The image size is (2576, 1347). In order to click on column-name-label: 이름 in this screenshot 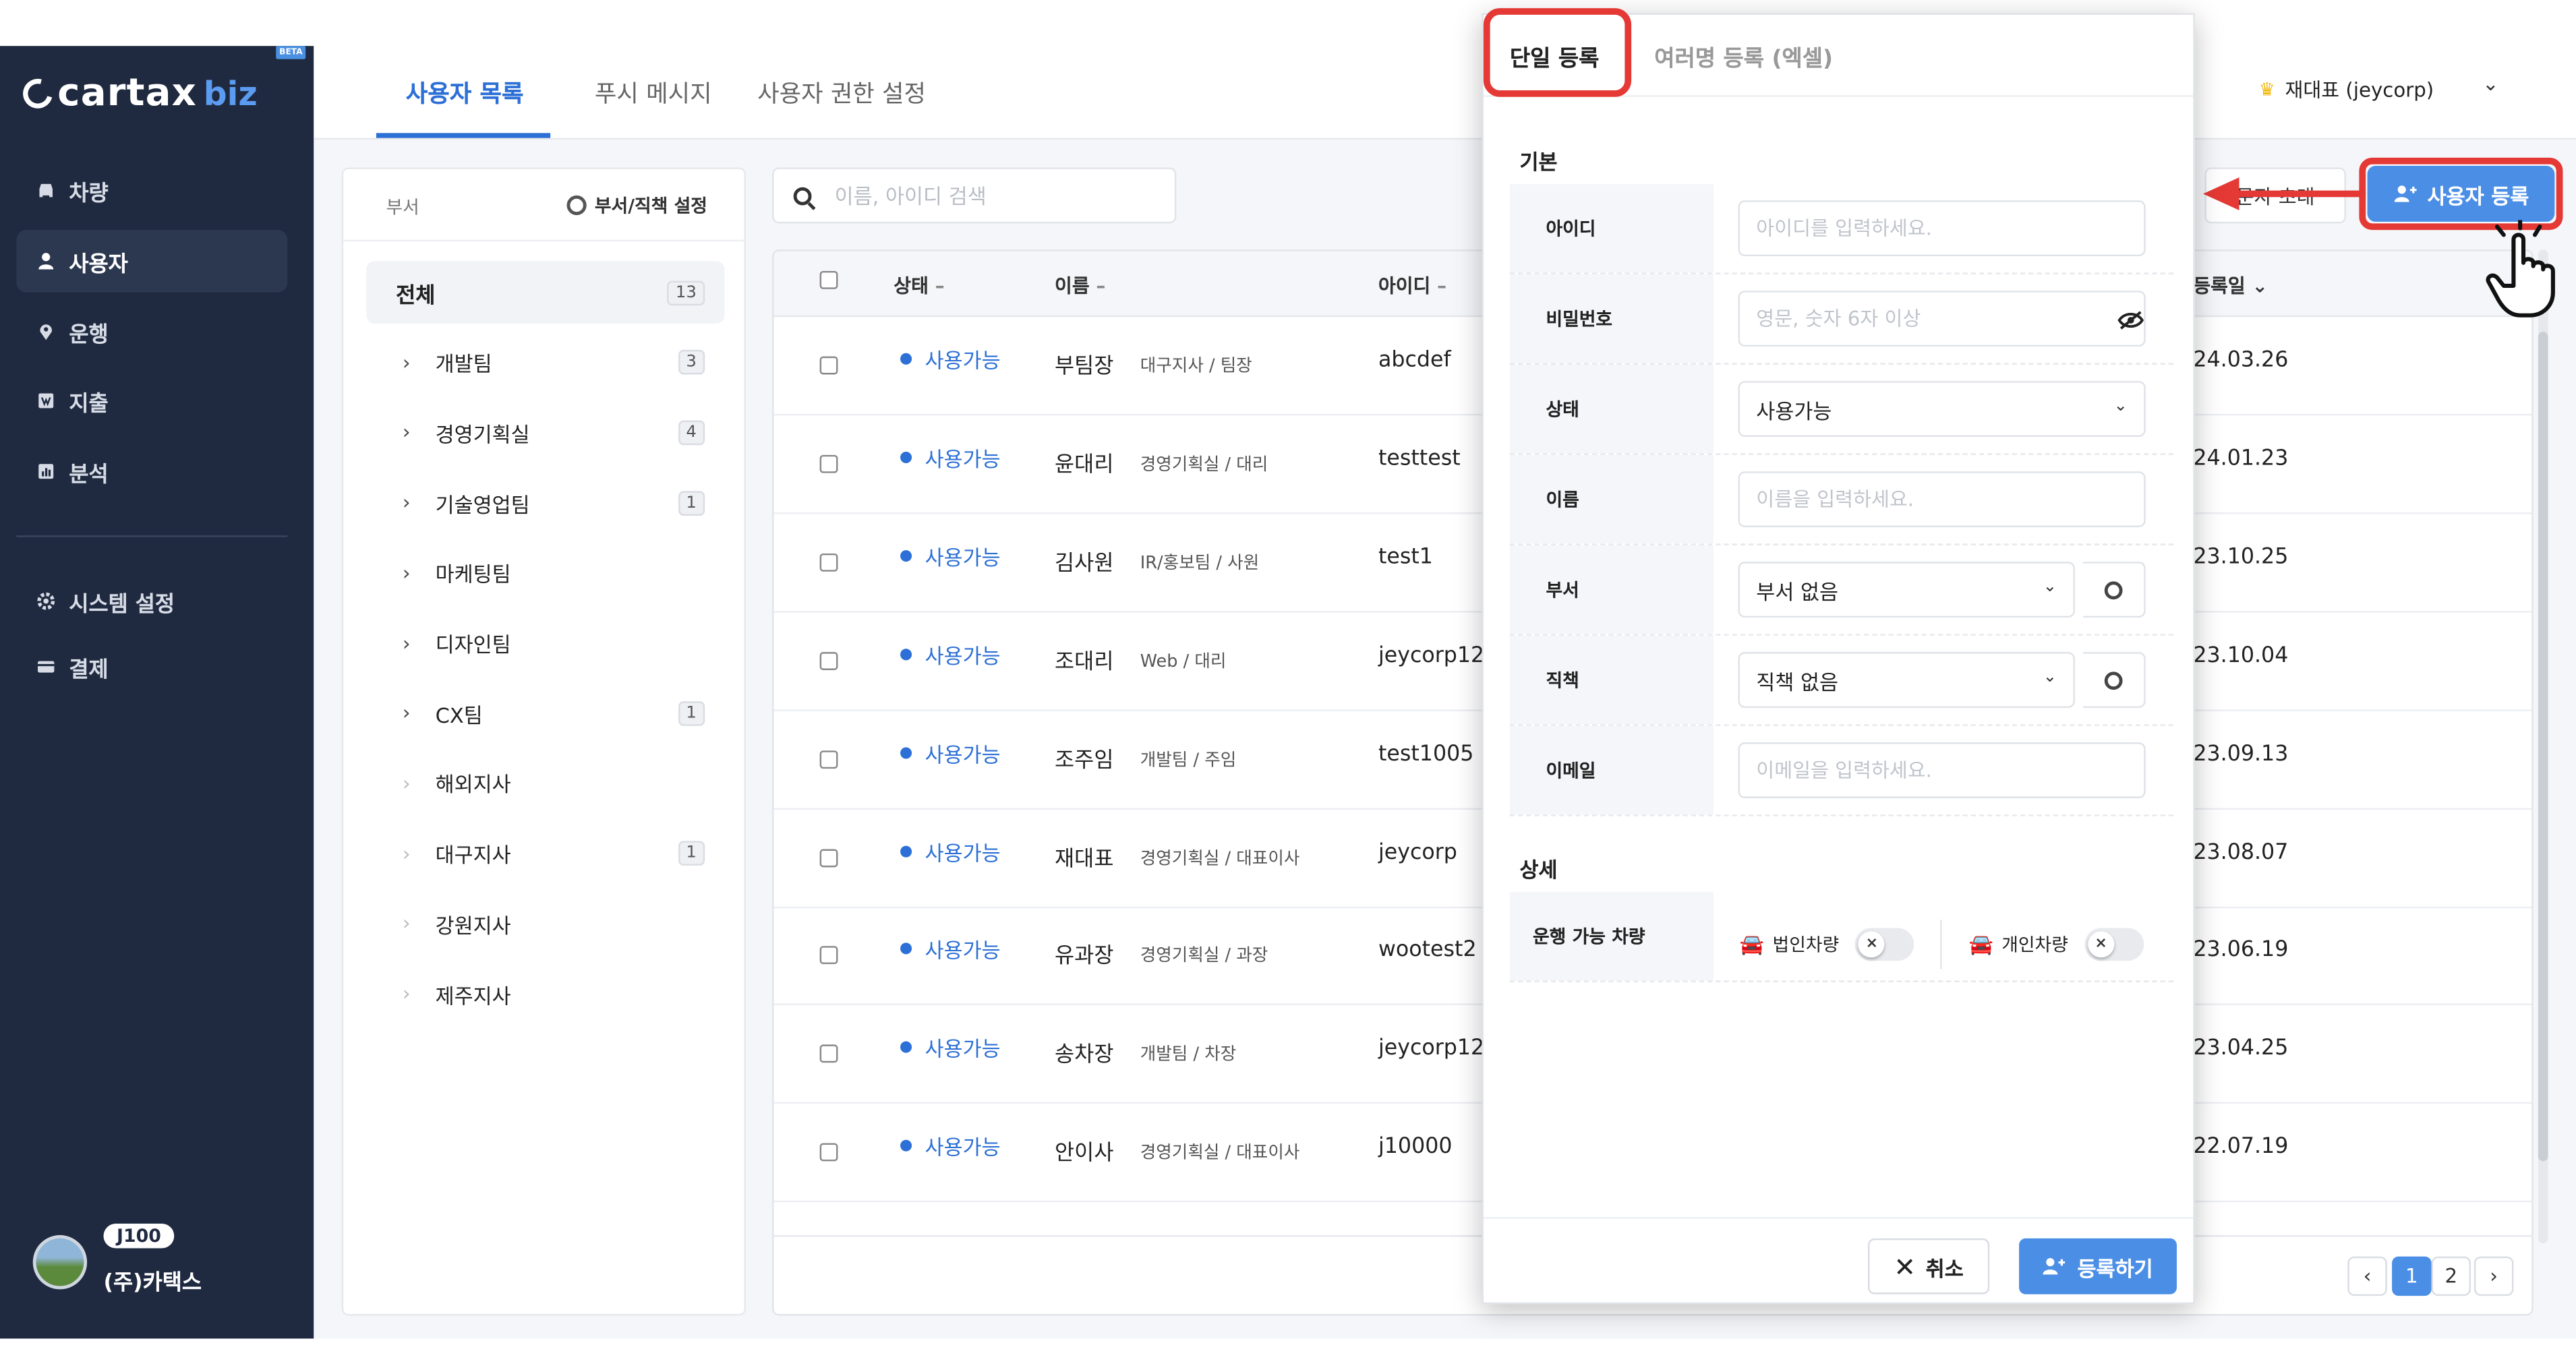, I will do `click(1072, 285)`.